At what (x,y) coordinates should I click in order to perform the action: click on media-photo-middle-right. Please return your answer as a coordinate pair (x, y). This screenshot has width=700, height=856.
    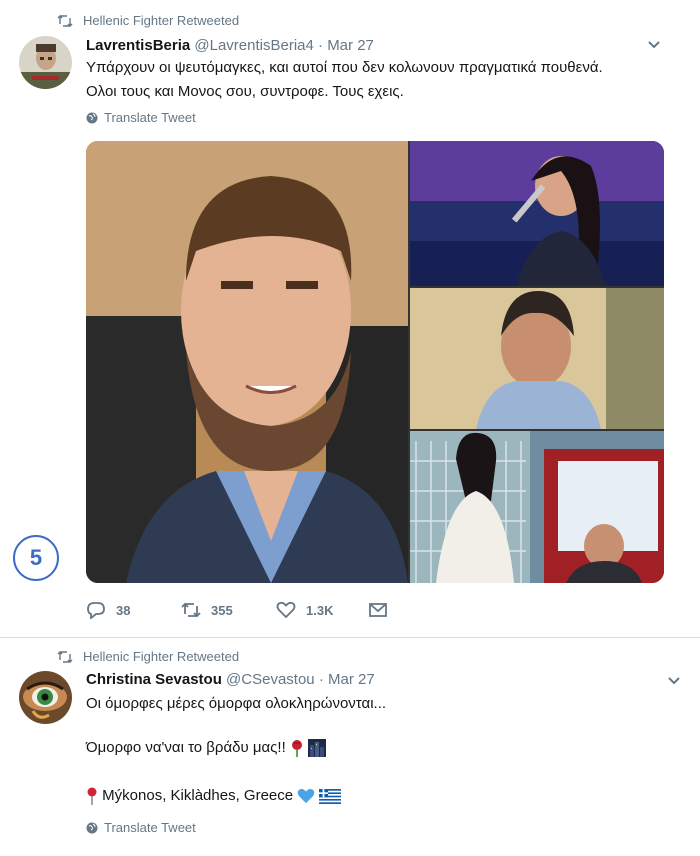
    Looking at the image, I should click on (537, 358).